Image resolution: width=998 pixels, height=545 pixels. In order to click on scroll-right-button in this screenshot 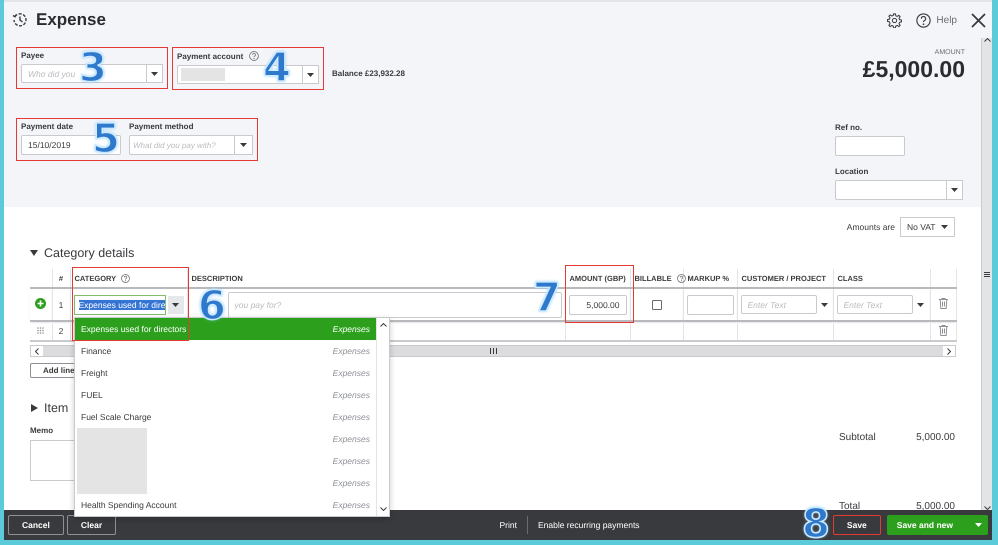, I will do `click(949, 351)`.